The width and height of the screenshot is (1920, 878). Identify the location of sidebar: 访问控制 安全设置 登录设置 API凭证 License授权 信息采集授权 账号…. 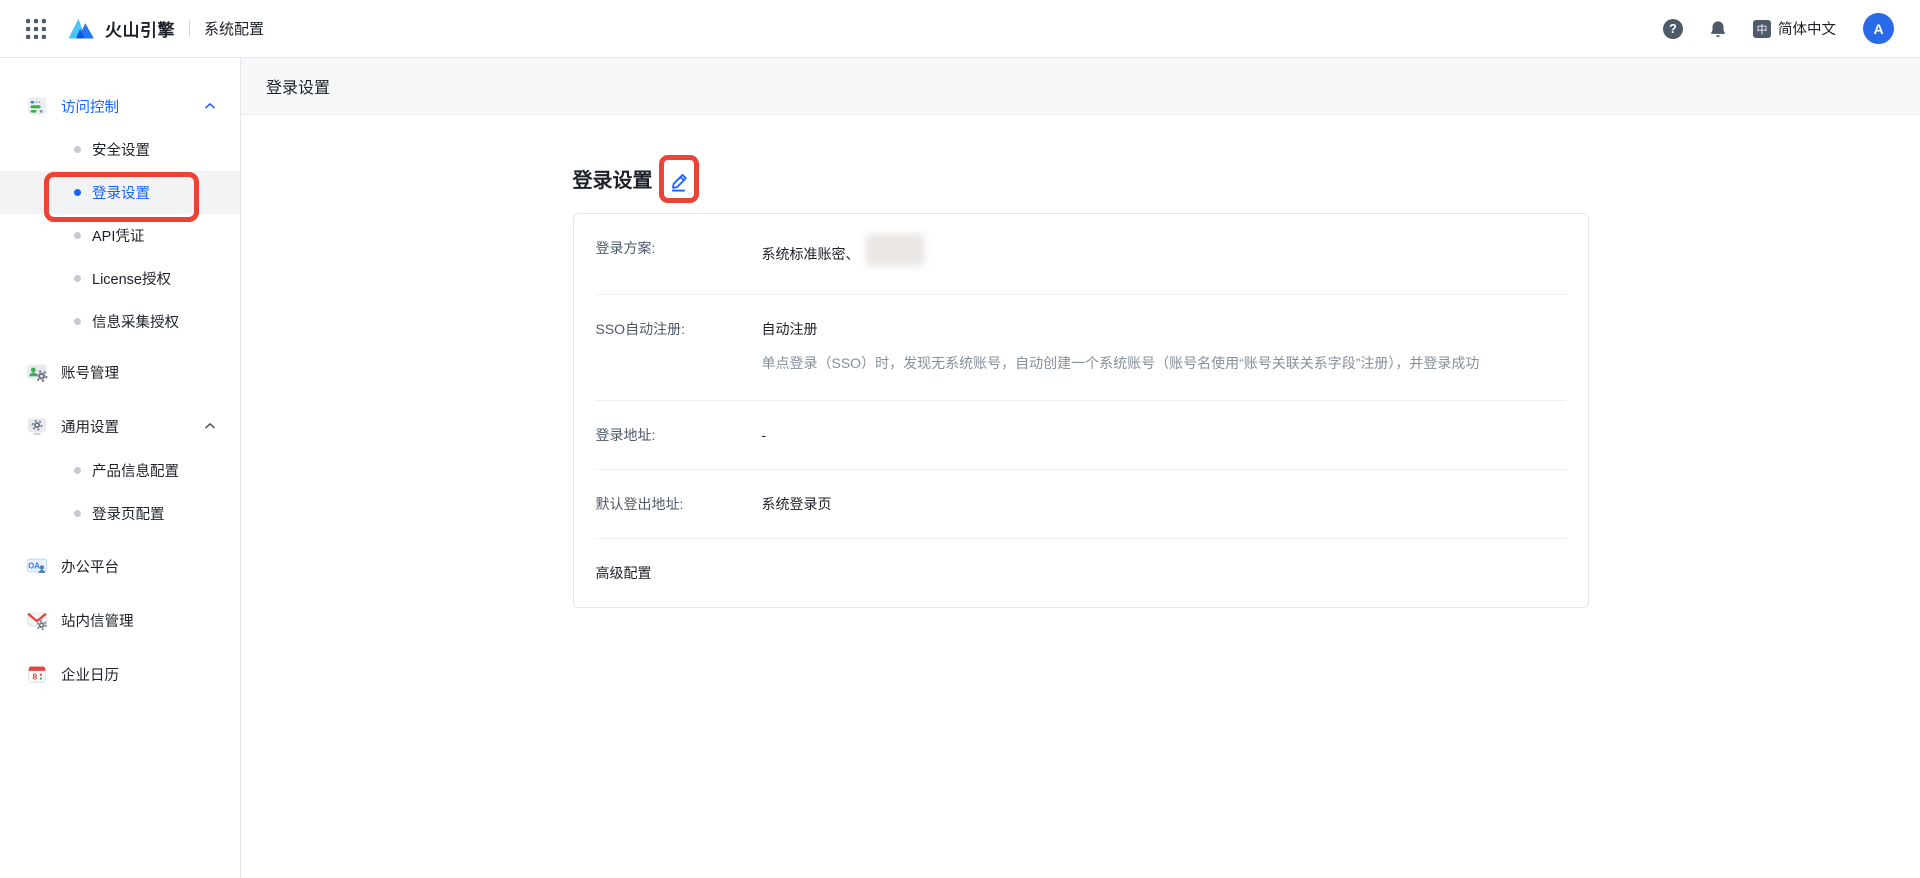
(120, 468).